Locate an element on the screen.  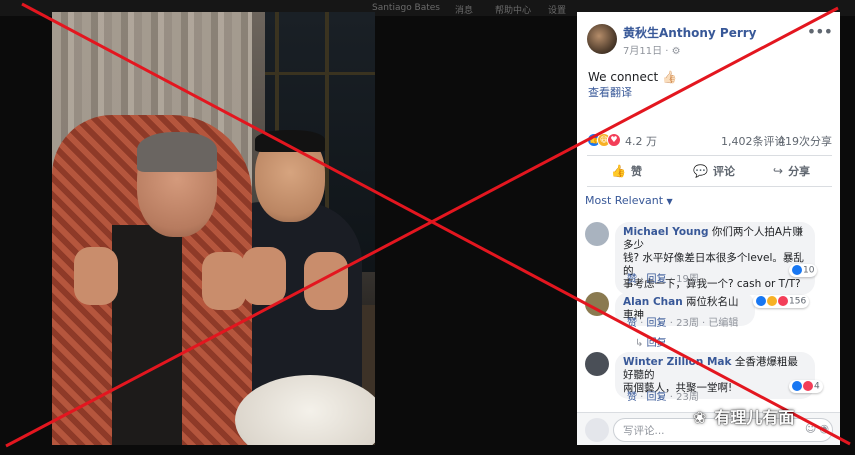
comment-reactions: 156 is located at coordinates (781, 301).